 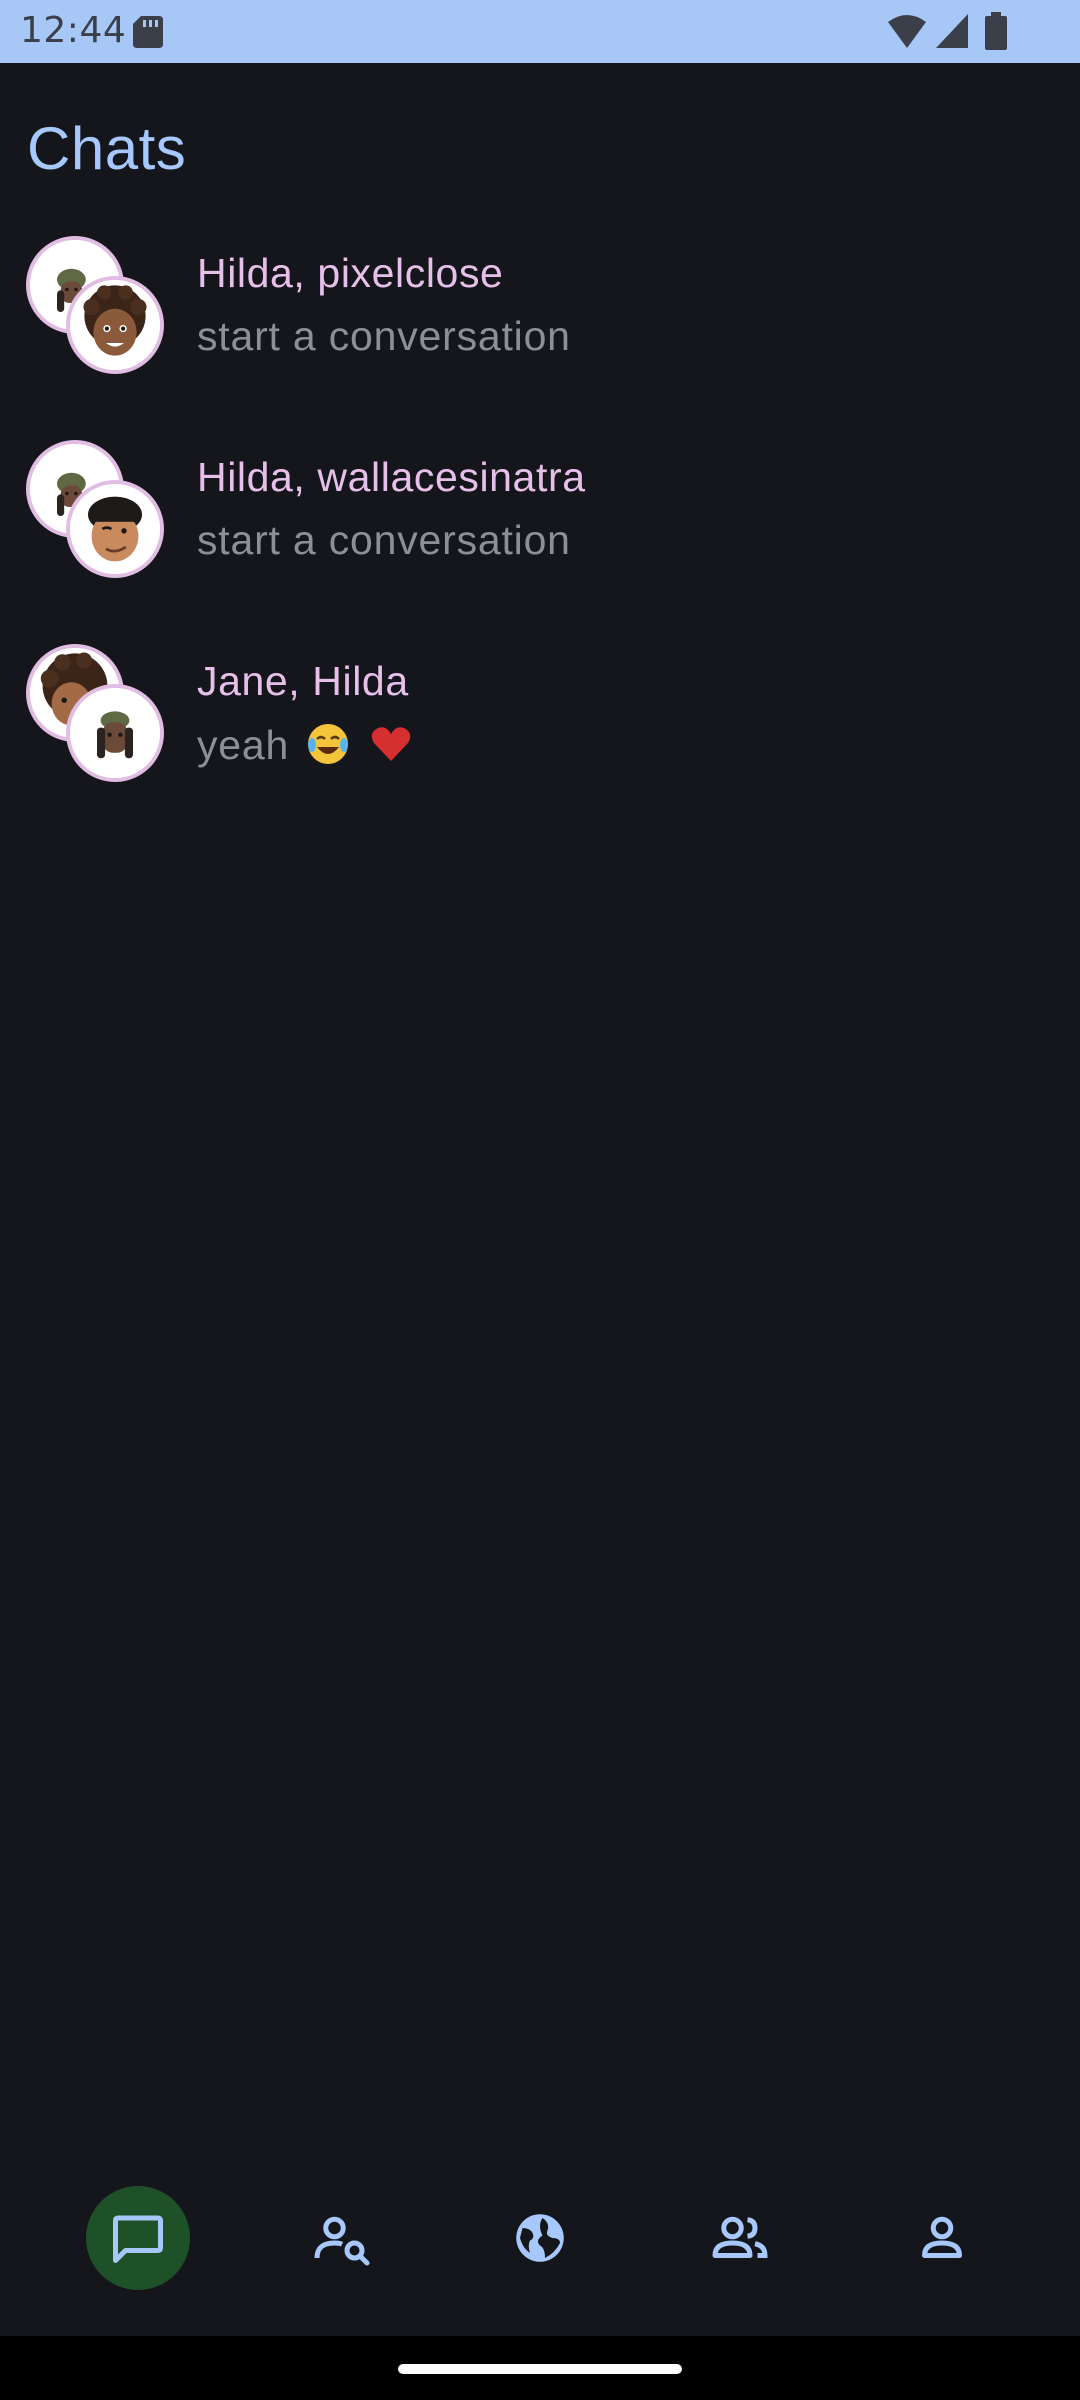 I want to click on gesture-handle, so click(x=540, y=2369).